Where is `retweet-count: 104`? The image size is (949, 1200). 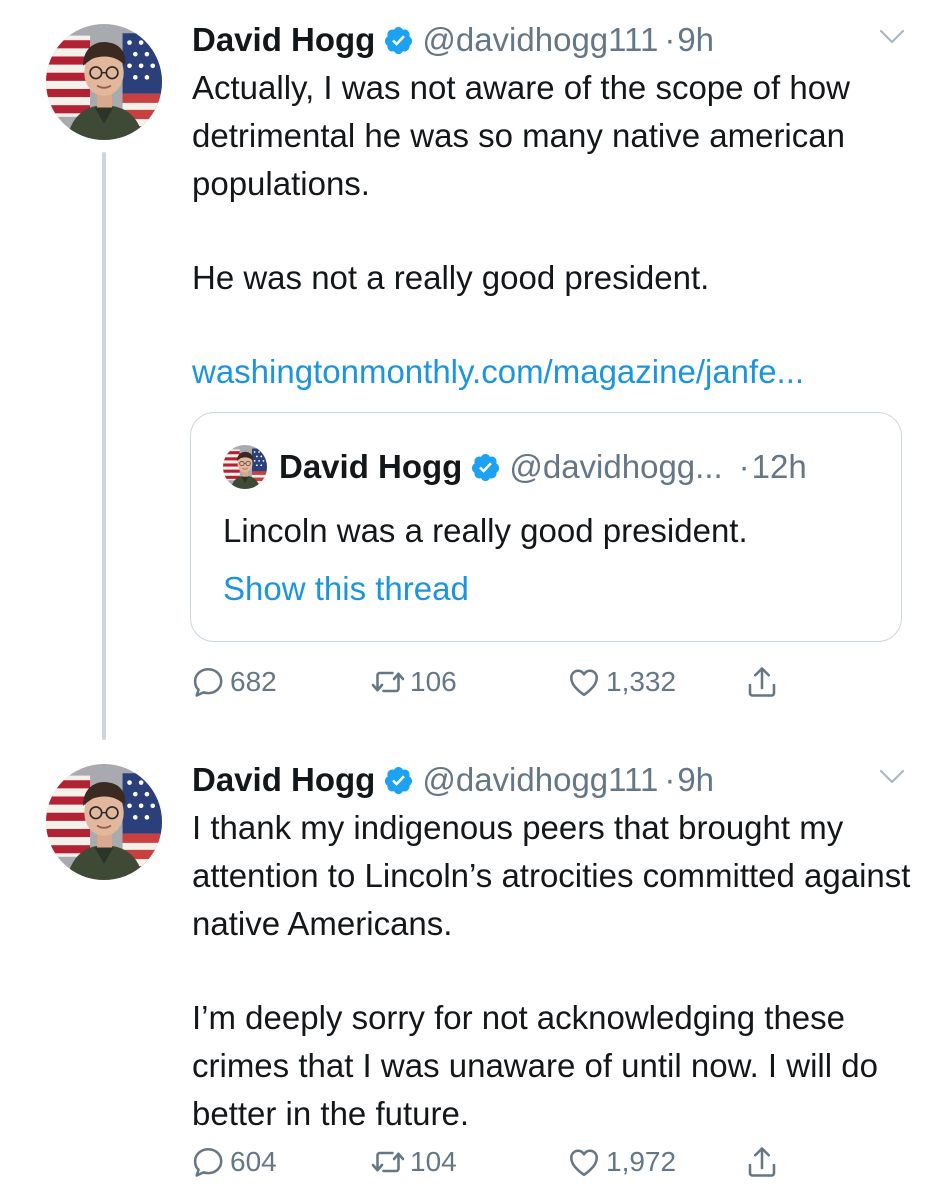
retweet-count: 104 is located at coordinates (433, 1161).